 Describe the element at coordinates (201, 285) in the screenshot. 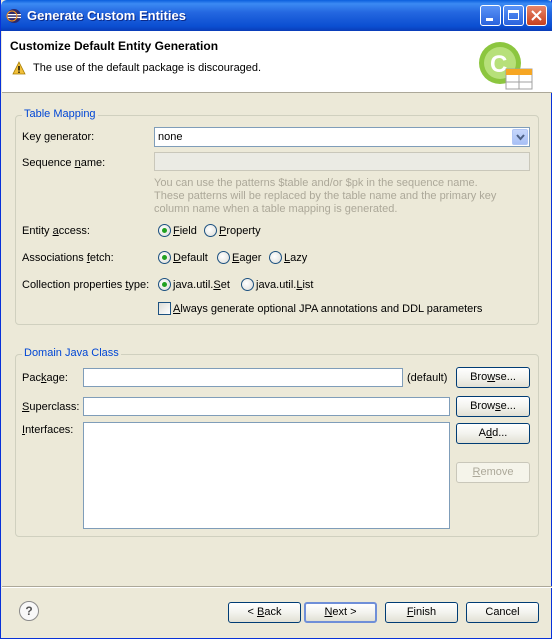

I see `set-collection-label: java.util.Set` at that location.